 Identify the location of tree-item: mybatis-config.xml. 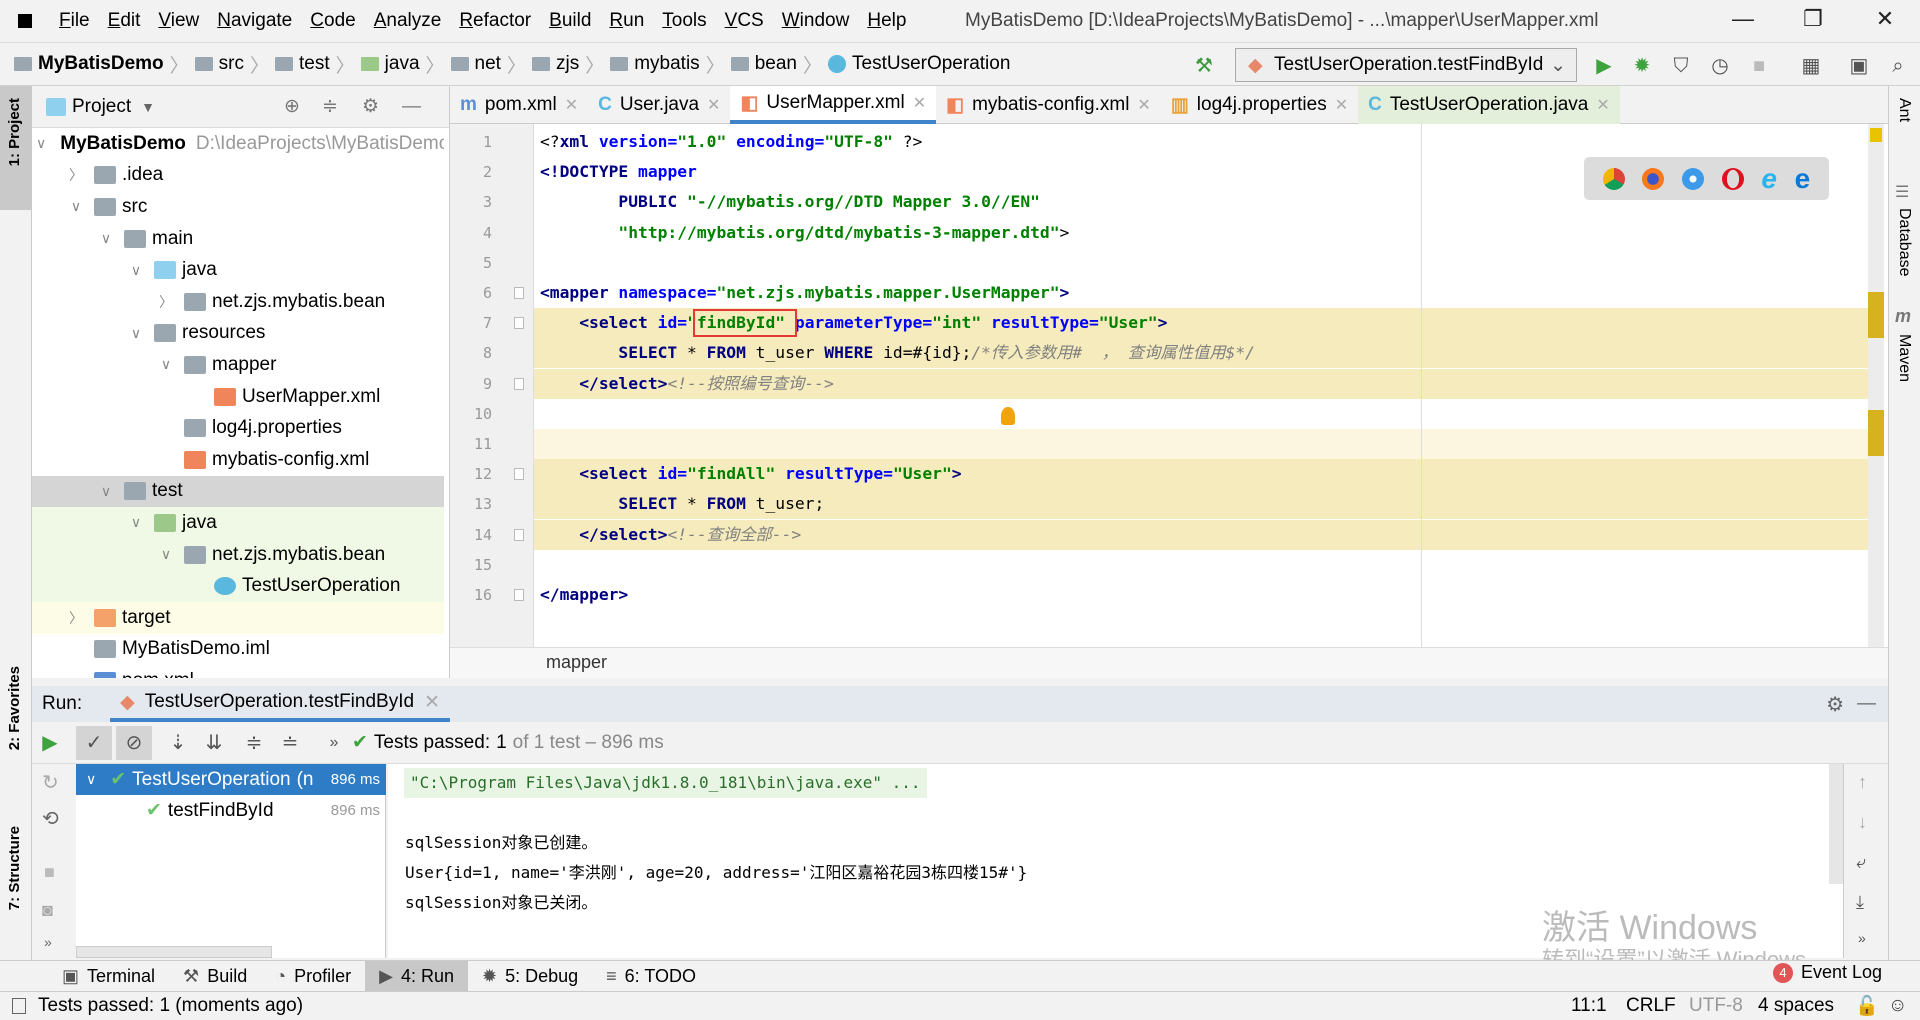
(238, 460).